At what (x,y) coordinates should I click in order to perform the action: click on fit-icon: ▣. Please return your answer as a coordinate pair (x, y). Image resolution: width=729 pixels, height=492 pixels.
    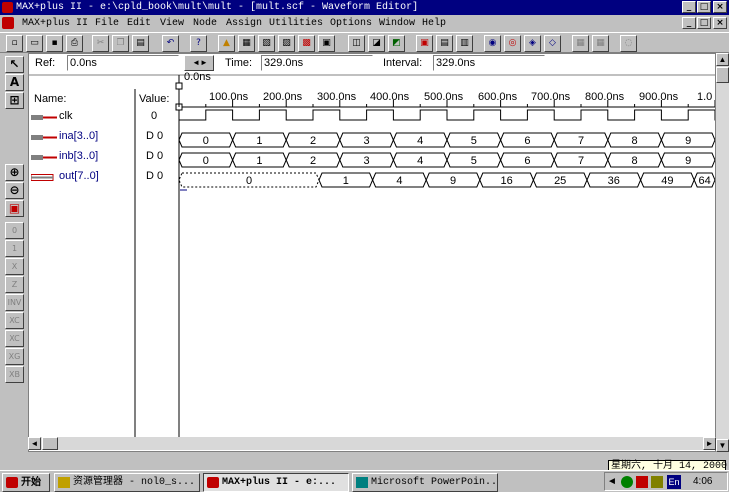
    Looking at the image, I should click on (14, 208).